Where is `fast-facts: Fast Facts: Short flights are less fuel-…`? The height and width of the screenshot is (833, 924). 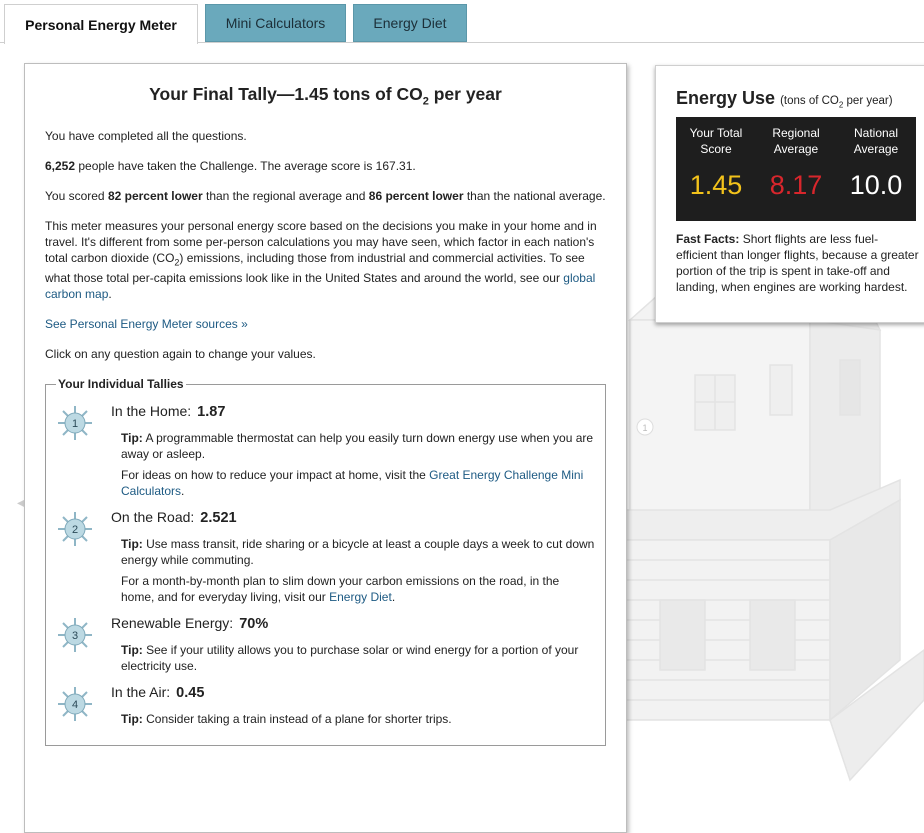
fast-facts: Fast Facts: Short flights are less fuel-… is located at coordinates (797, 263).